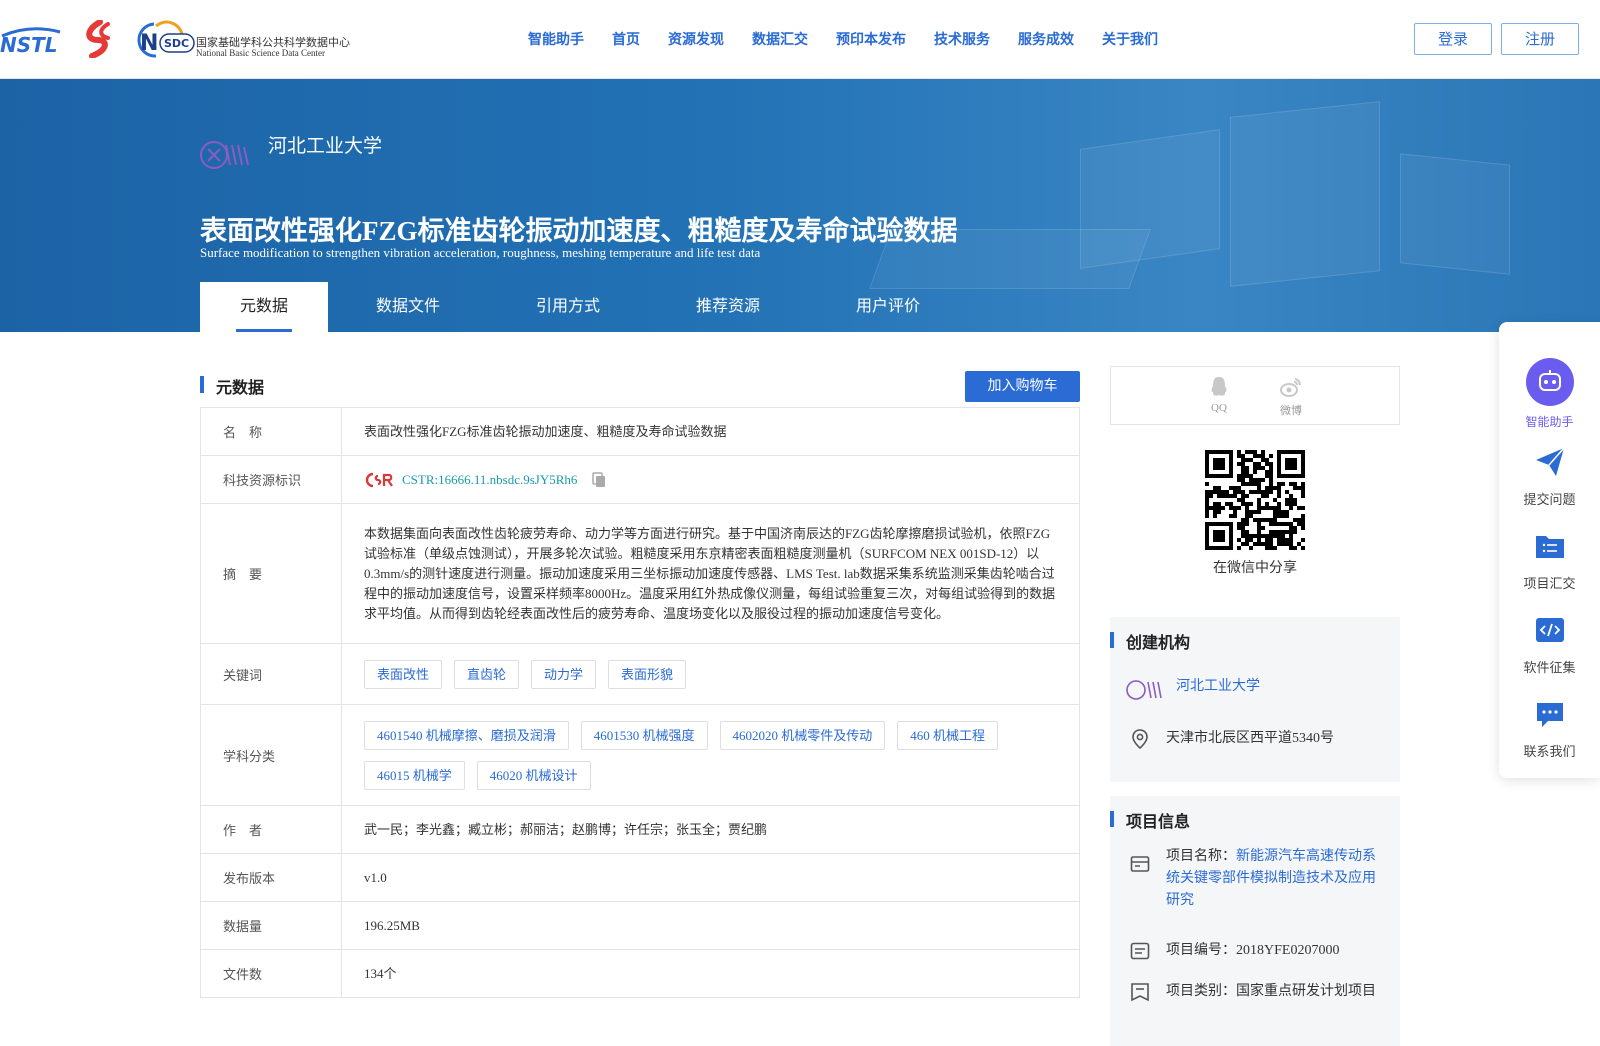 The image size is (1600, 1046). Describe the element at coordinates (710, 973) in the screenshot. I see `file-count-value: 134个` at that location.